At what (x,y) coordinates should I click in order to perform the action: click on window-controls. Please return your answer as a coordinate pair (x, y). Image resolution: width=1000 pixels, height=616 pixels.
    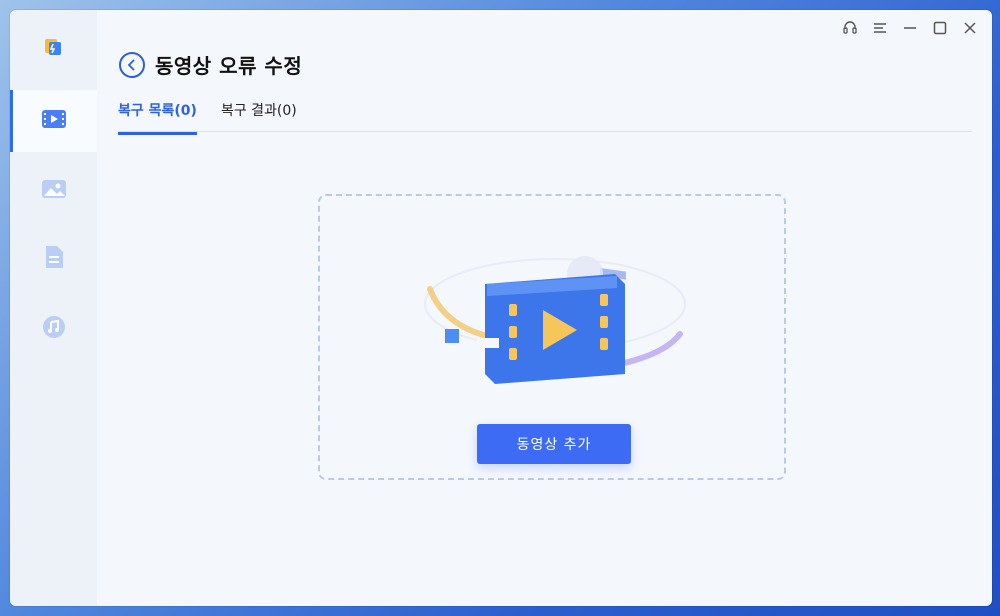
    Looking at the image, I should click on (910, 28).